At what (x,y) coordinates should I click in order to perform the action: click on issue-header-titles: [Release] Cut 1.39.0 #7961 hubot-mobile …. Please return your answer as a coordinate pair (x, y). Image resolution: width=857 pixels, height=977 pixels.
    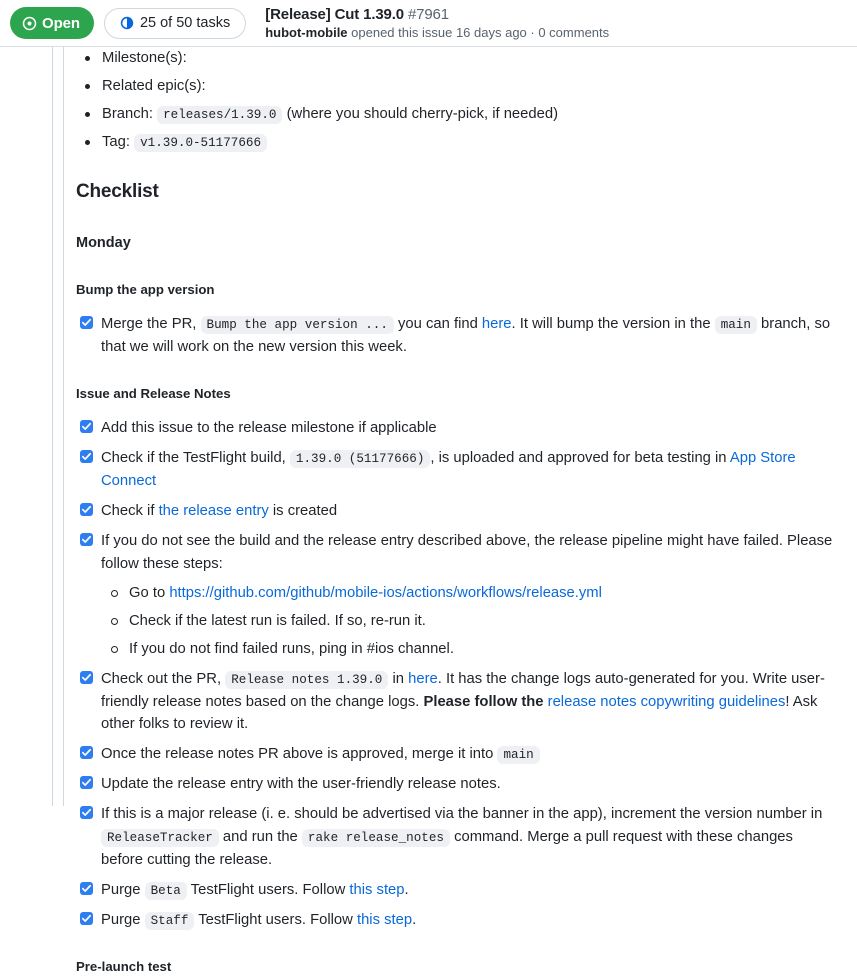
    Looking at the image, I should click on (437, 23).